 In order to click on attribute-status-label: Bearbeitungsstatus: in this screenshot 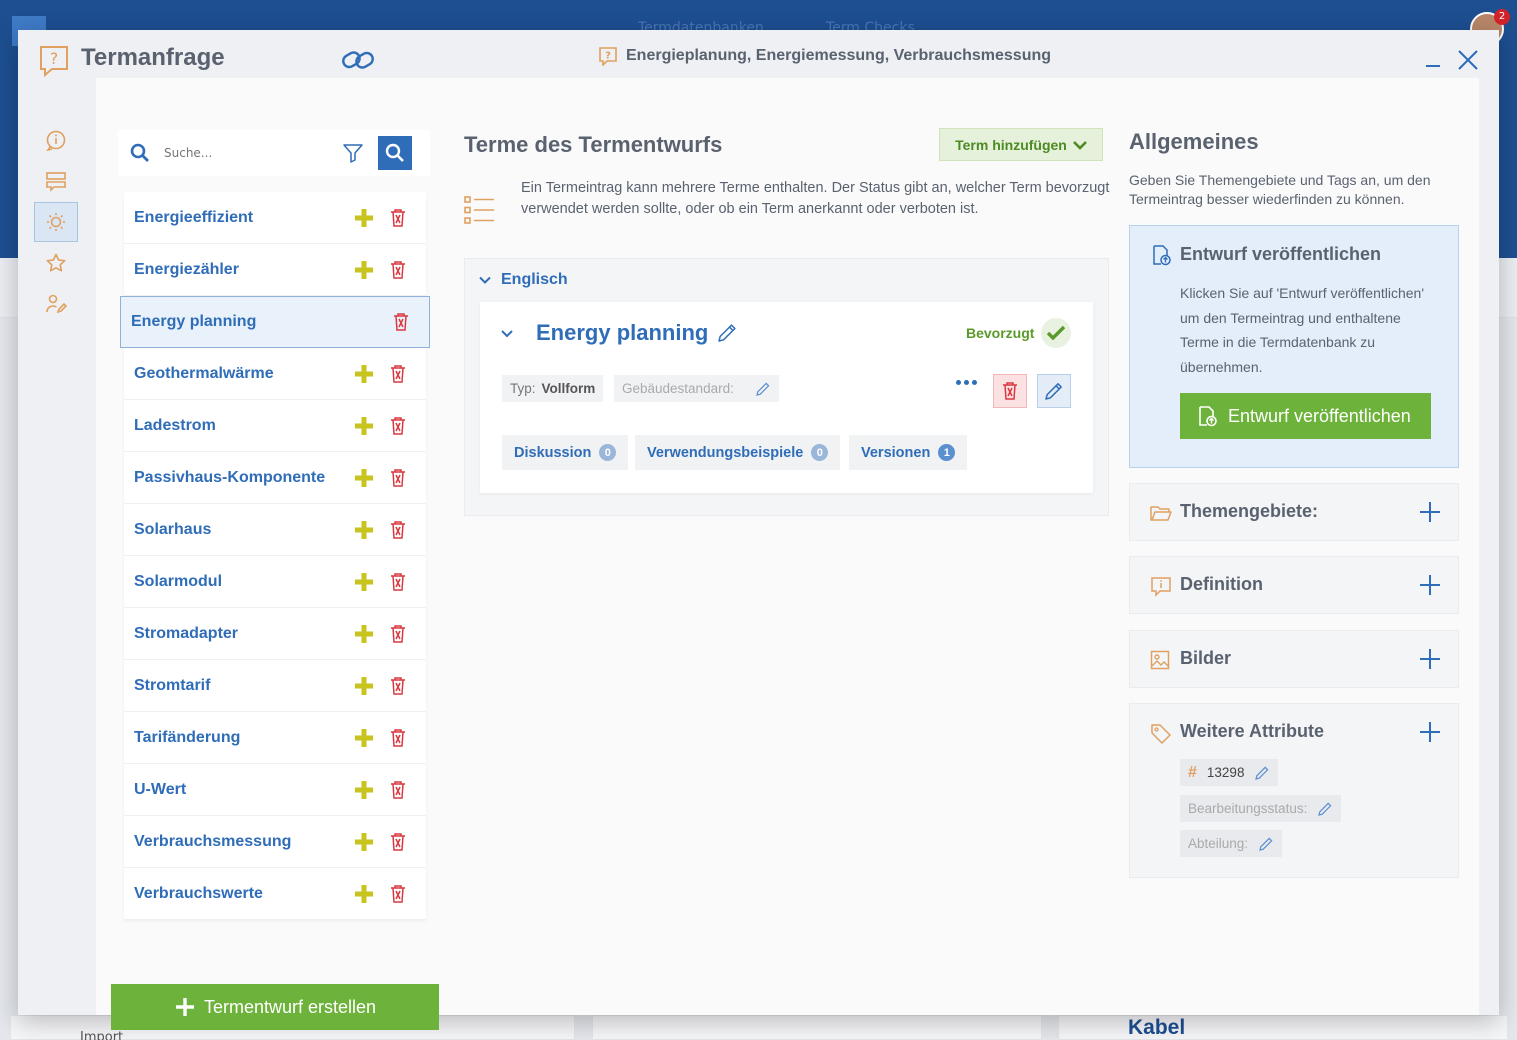, I will do `click(1248, 808)`.